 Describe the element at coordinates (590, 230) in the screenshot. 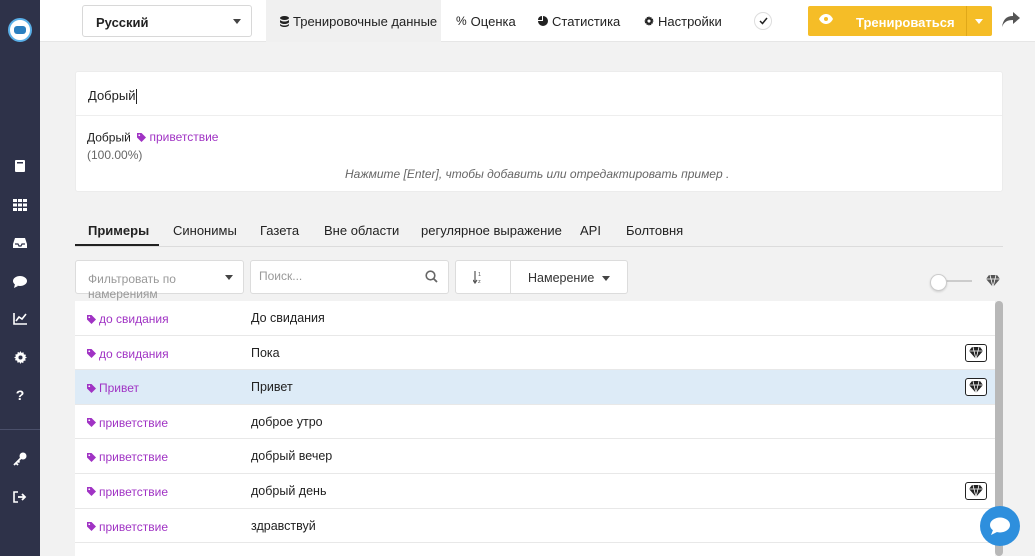

I see `tab-api: API` at that location.